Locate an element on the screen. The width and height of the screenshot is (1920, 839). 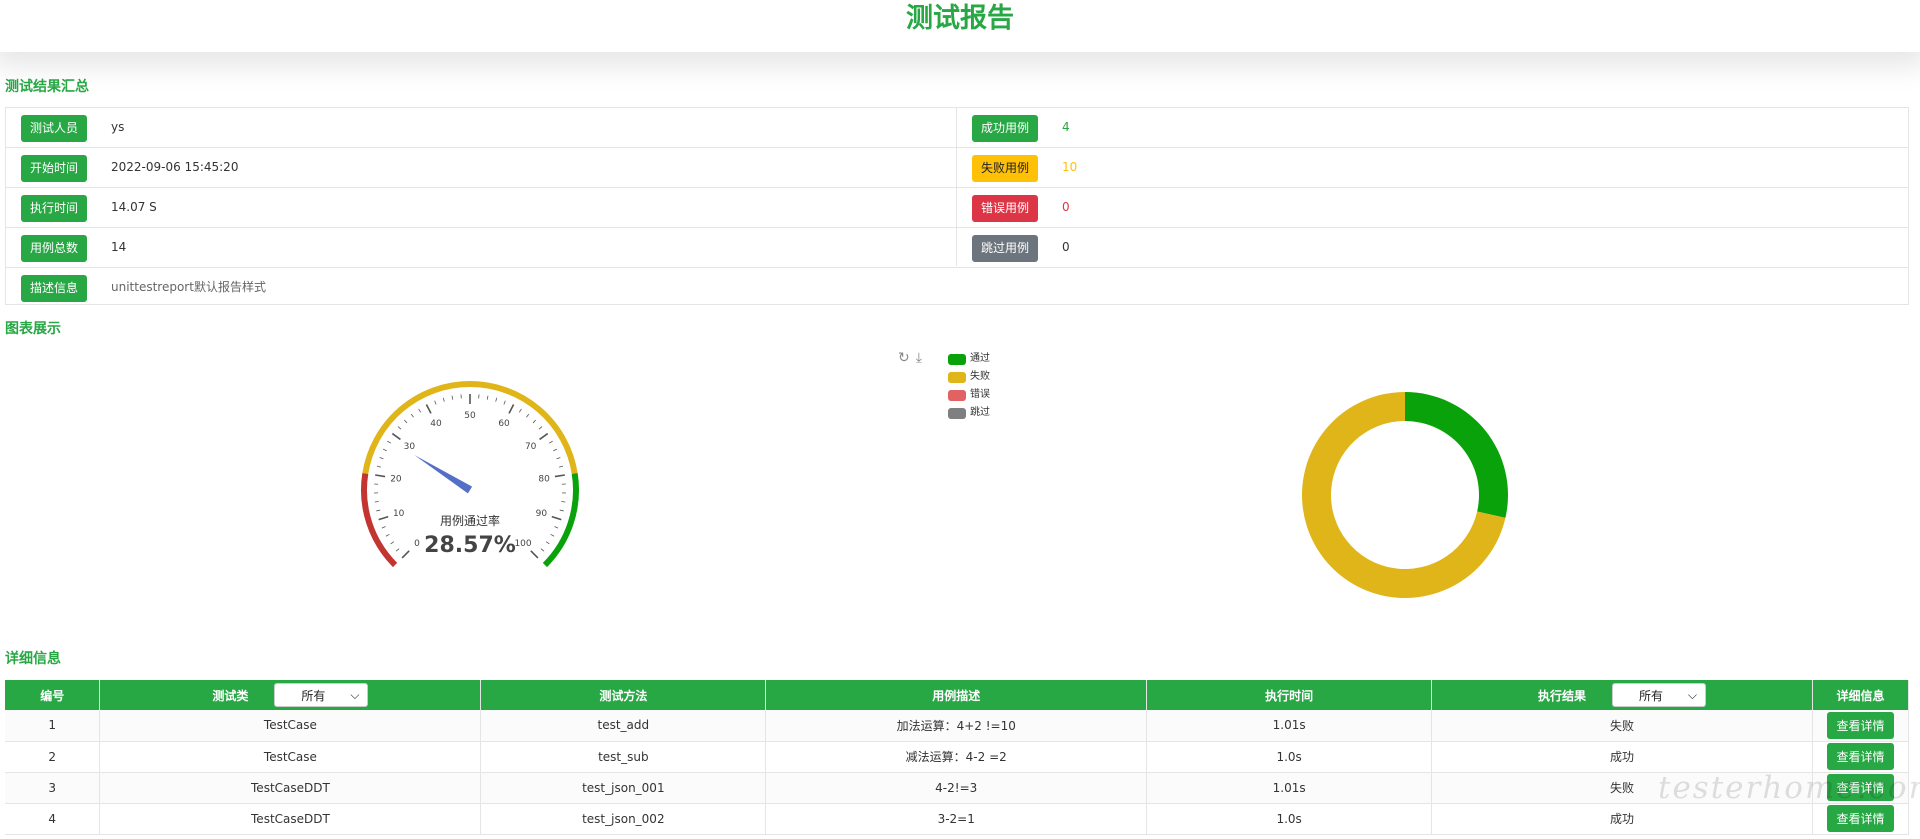
cell-class: TestCase is located at coordinates (290, 757).